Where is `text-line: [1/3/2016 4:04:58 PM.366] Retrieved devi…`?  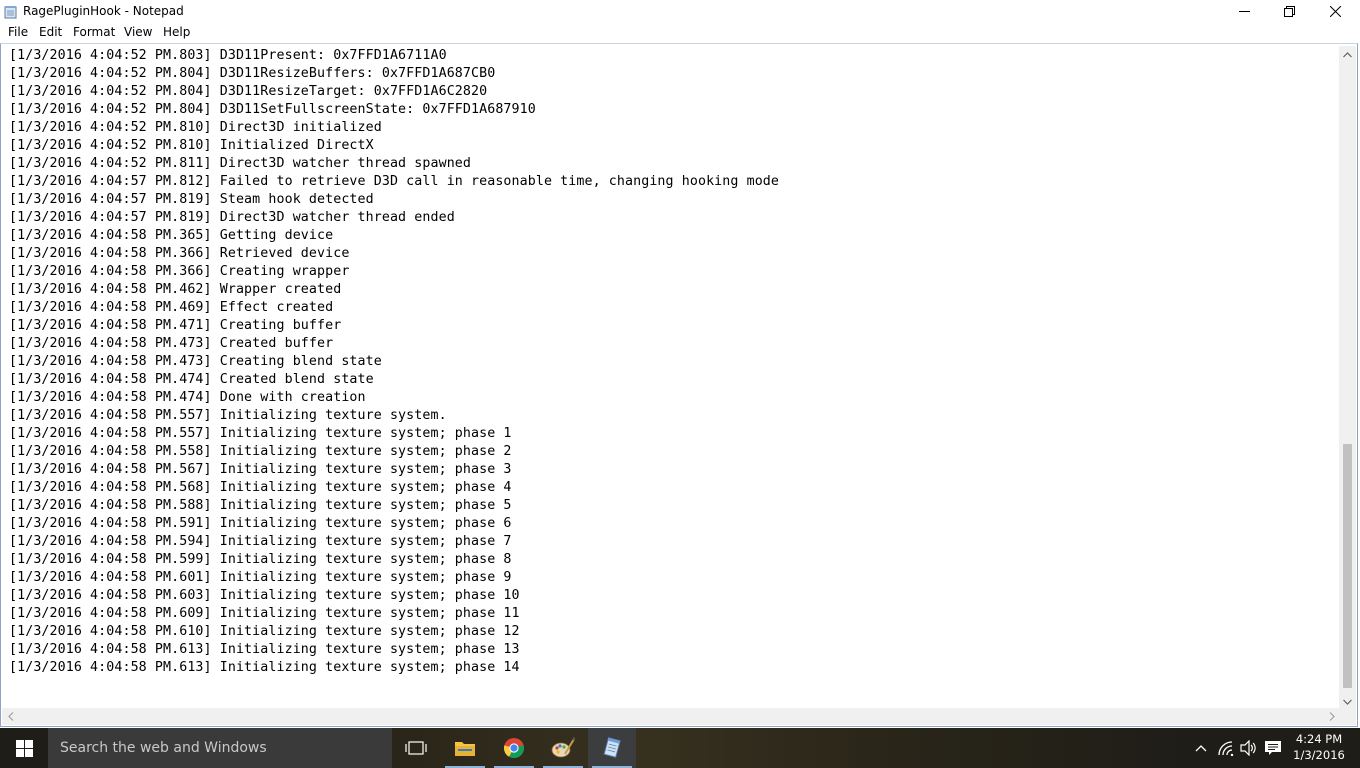 text-line: [1/3/2016 4:04:58 PM.366] Retrieved devi… is located at coordinates (179, 253).